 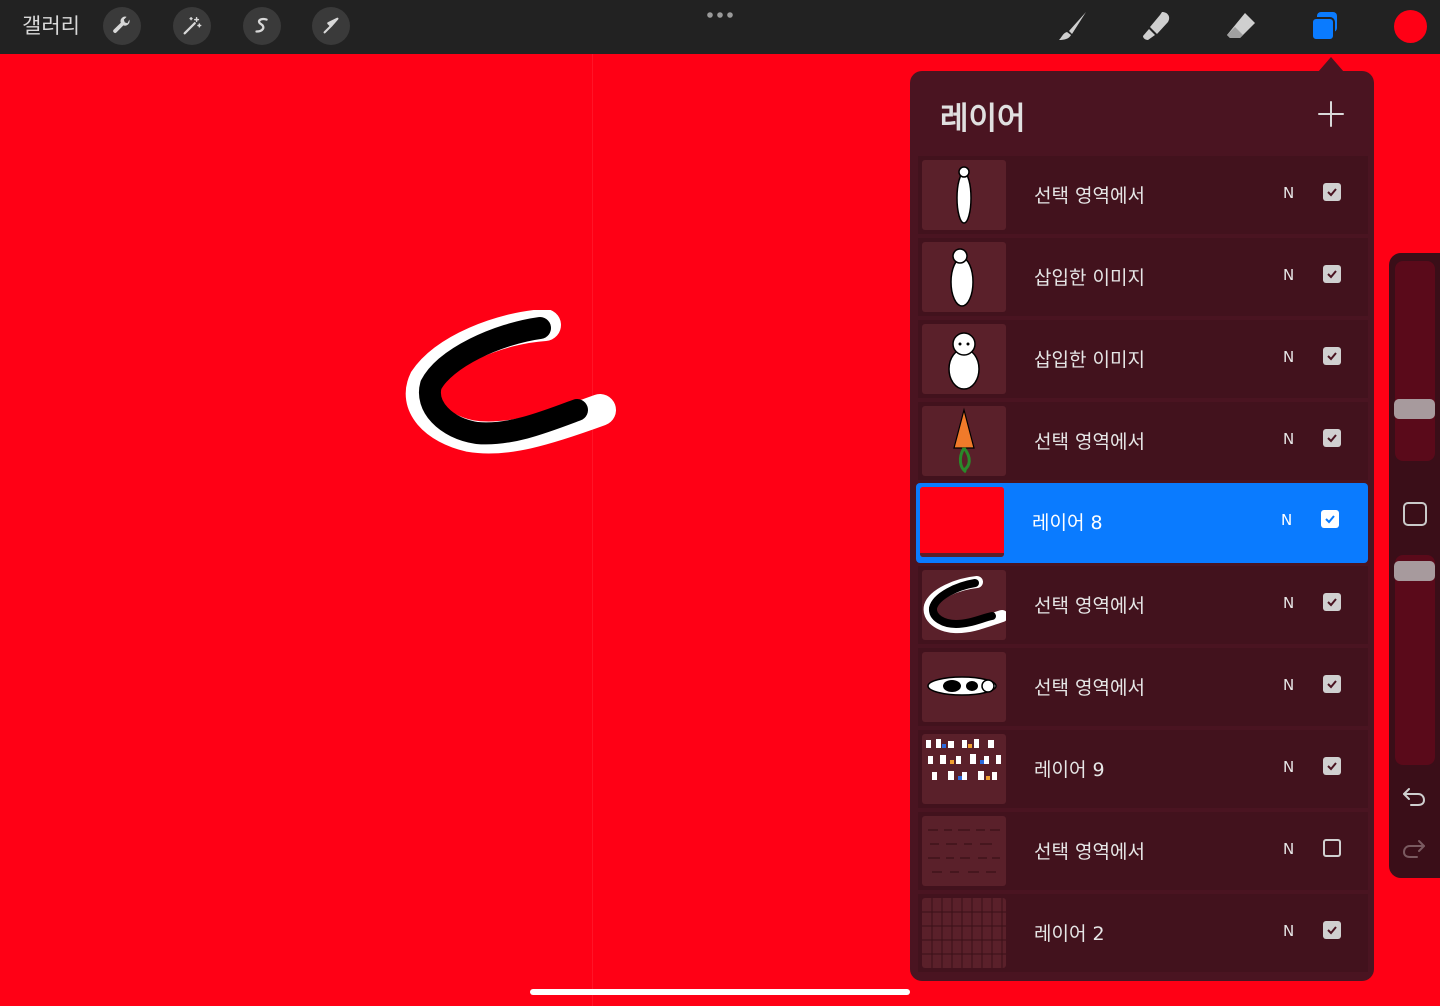 What do you see at coordinates (1414, 848) in the screenshot?
I see `redo-icon` at bounding box center [1414, 848].